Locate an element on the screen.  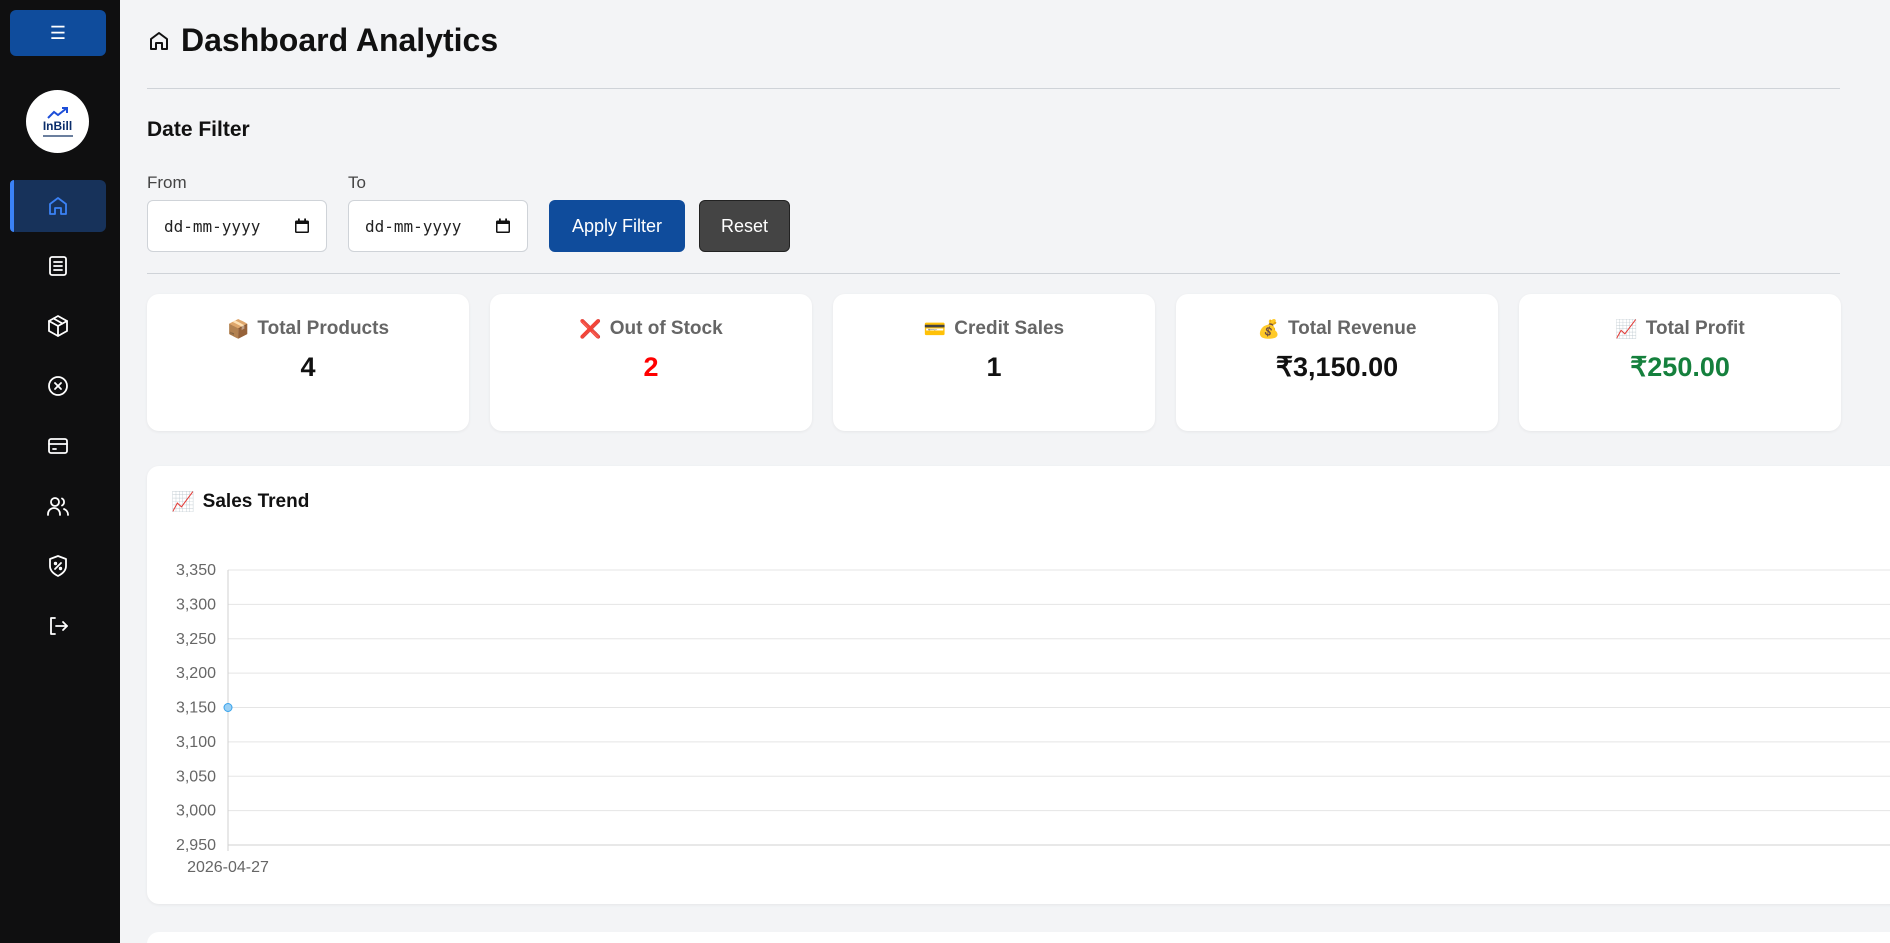
sidebar-item-logout is located at coordinates (58, 626).